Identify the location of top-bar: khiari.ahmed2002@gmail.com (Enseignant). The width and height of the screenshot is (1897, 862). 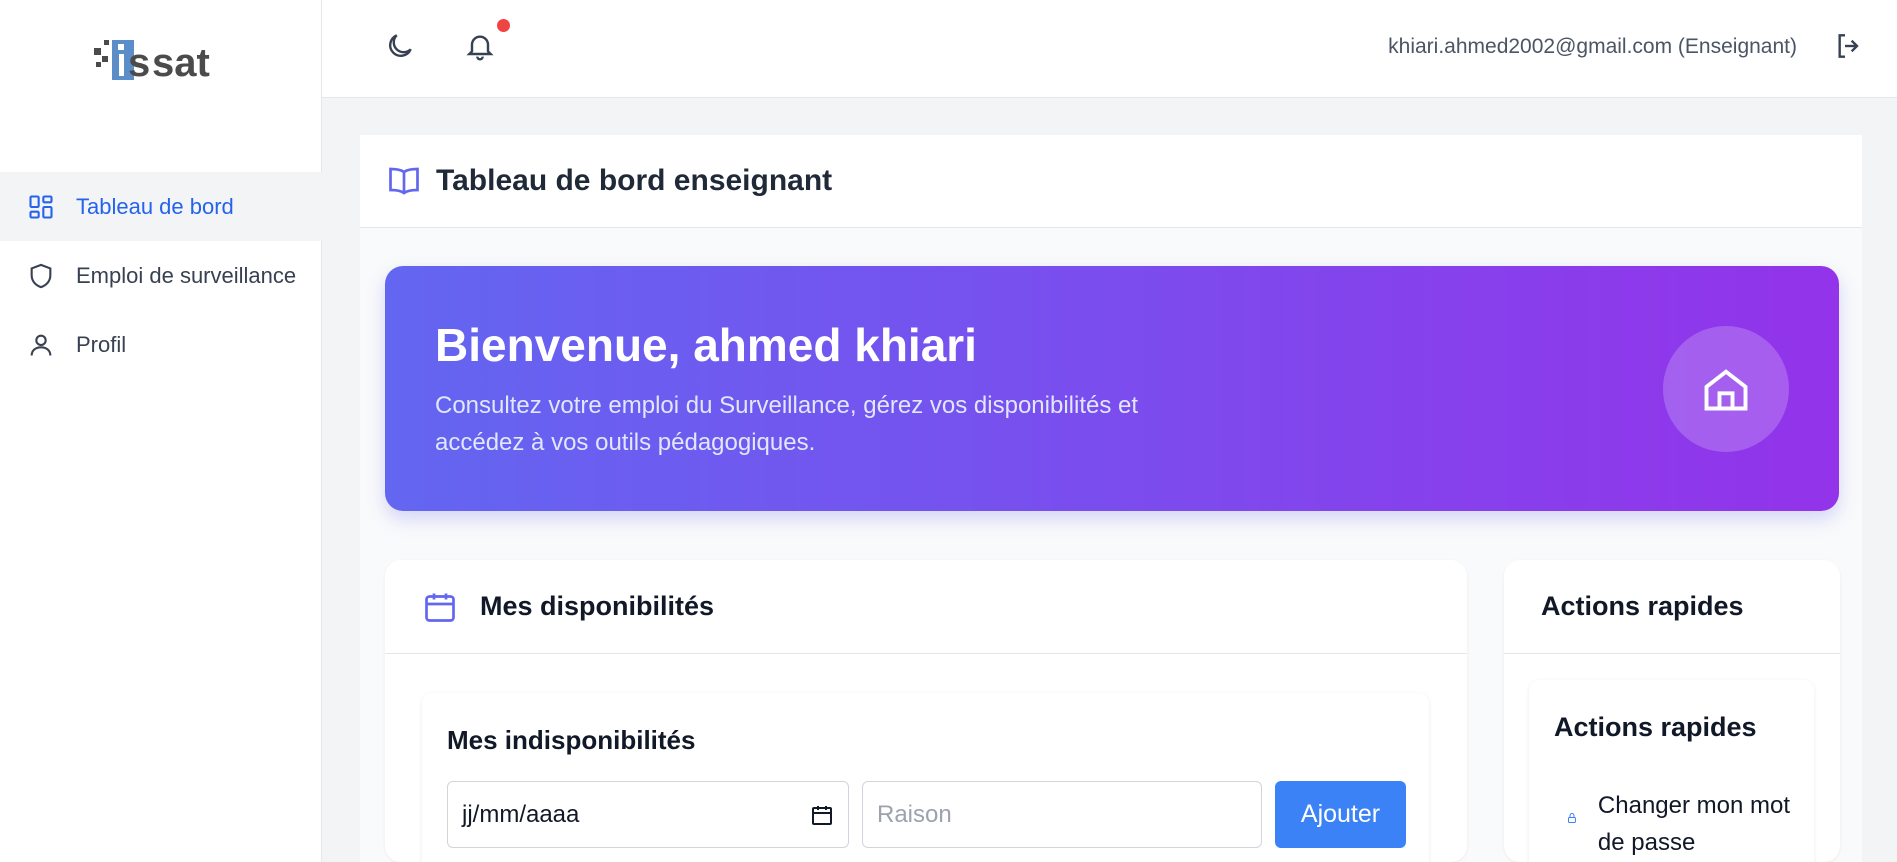
(1109, 49).